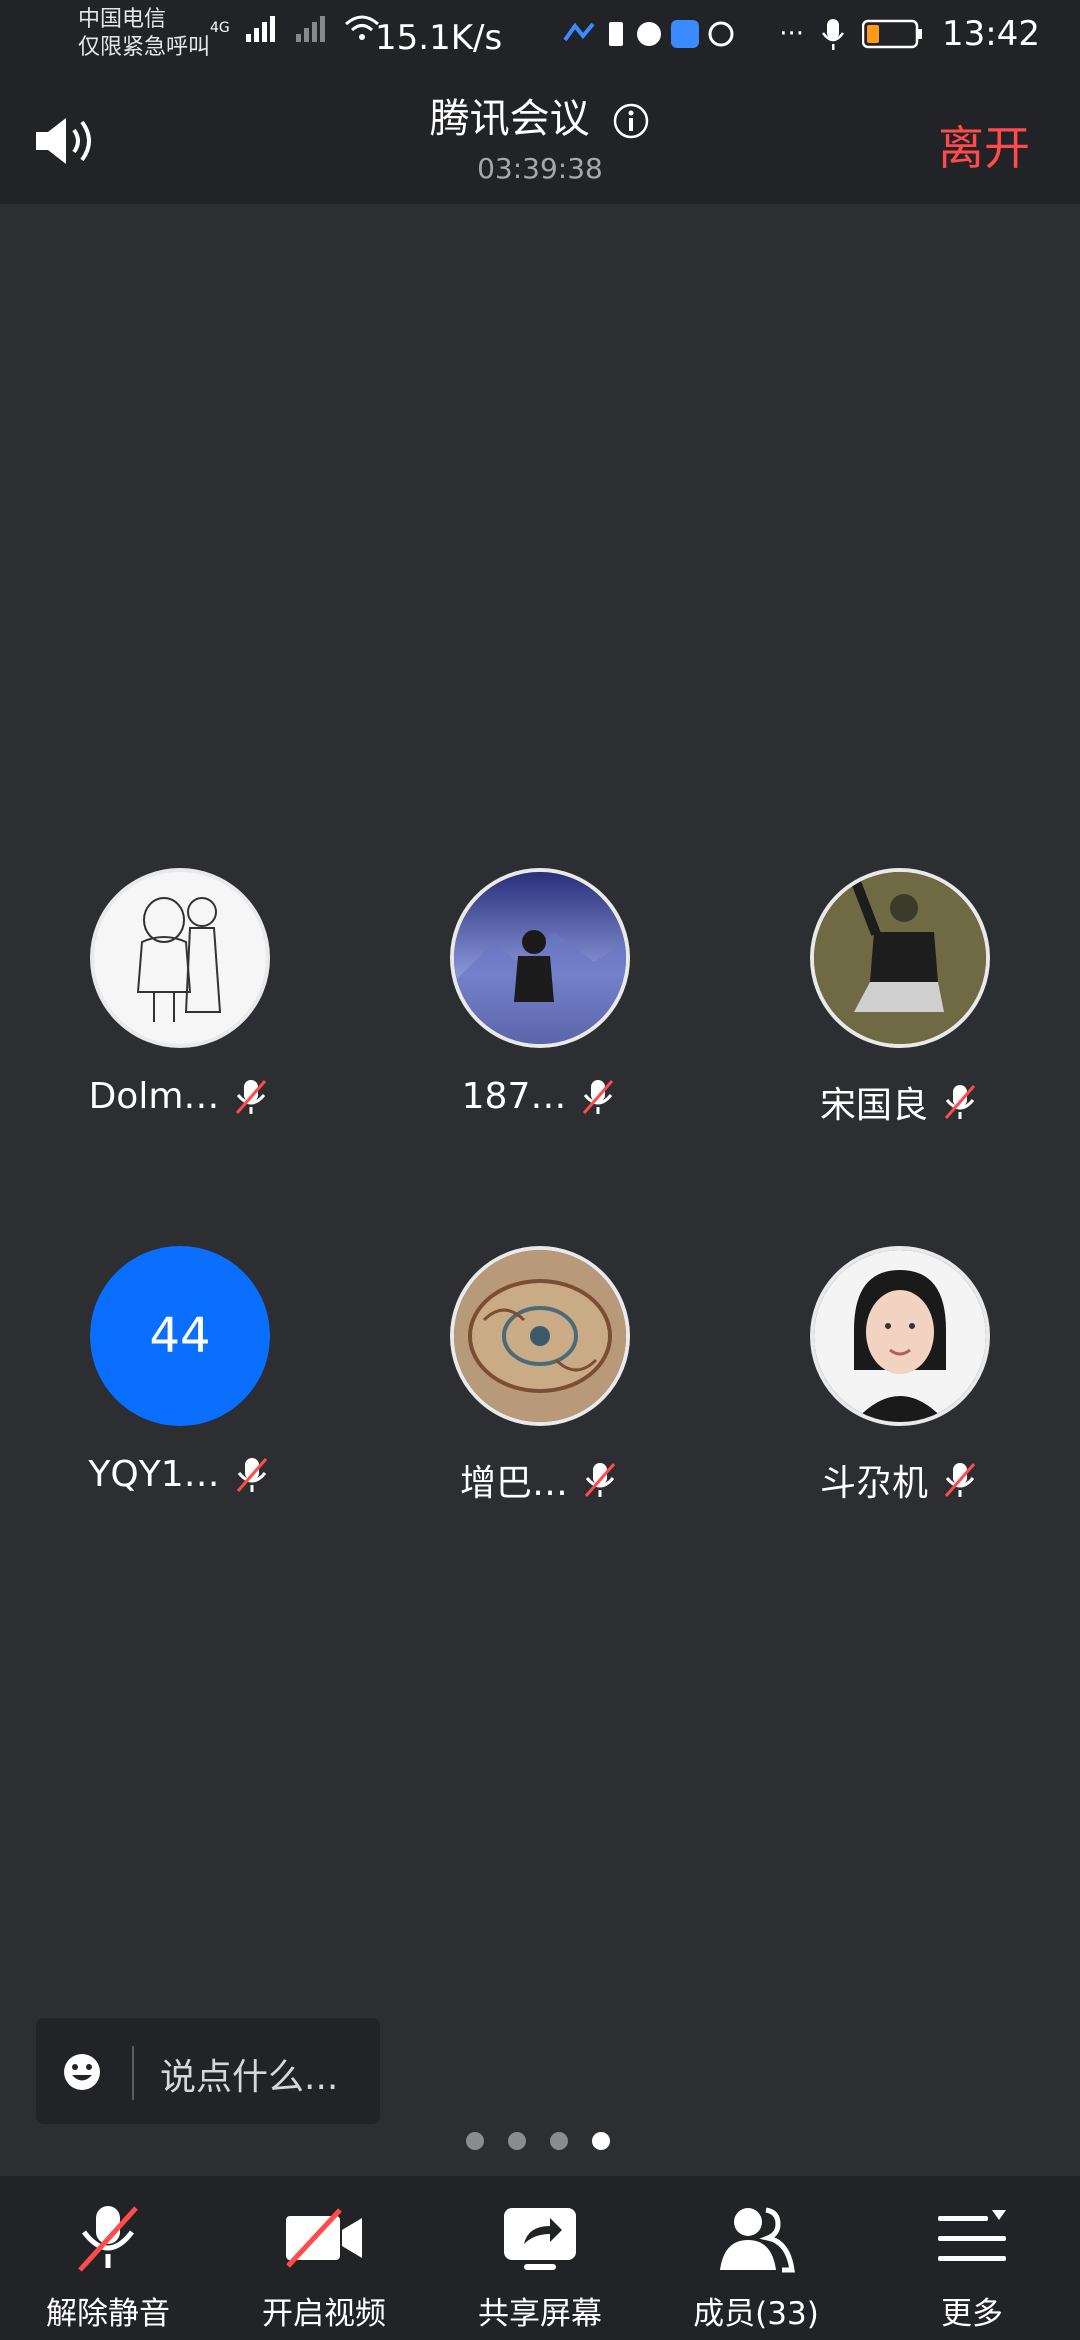 The height and width of the screenshot is (2340, 1080). What do you see at coordinates (538, 2141) in the screenshot?
I see `page-indicator` at bounding box center [538, 2141].